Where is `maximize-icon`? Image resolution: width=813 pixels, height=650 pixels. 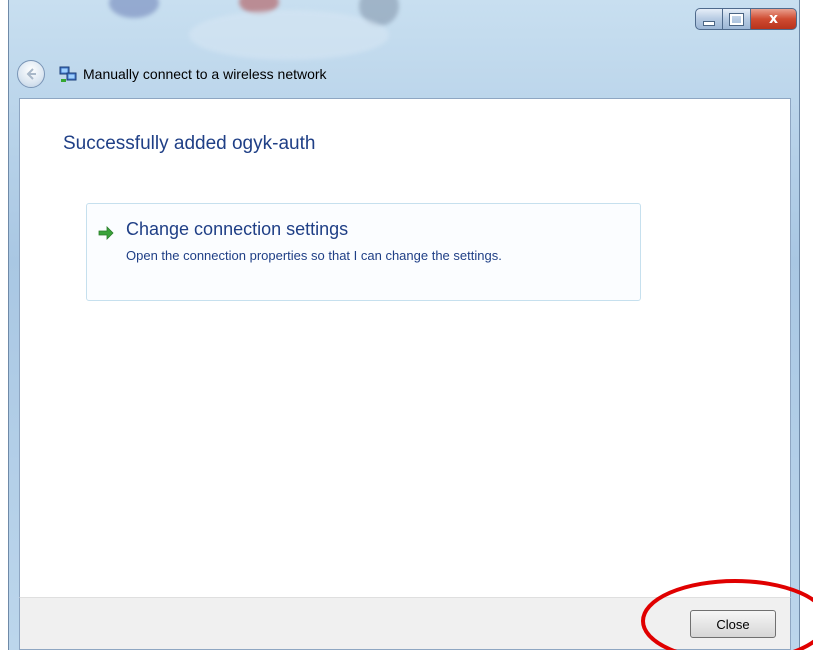
maximize-icon is located at coordinates (736, 19).